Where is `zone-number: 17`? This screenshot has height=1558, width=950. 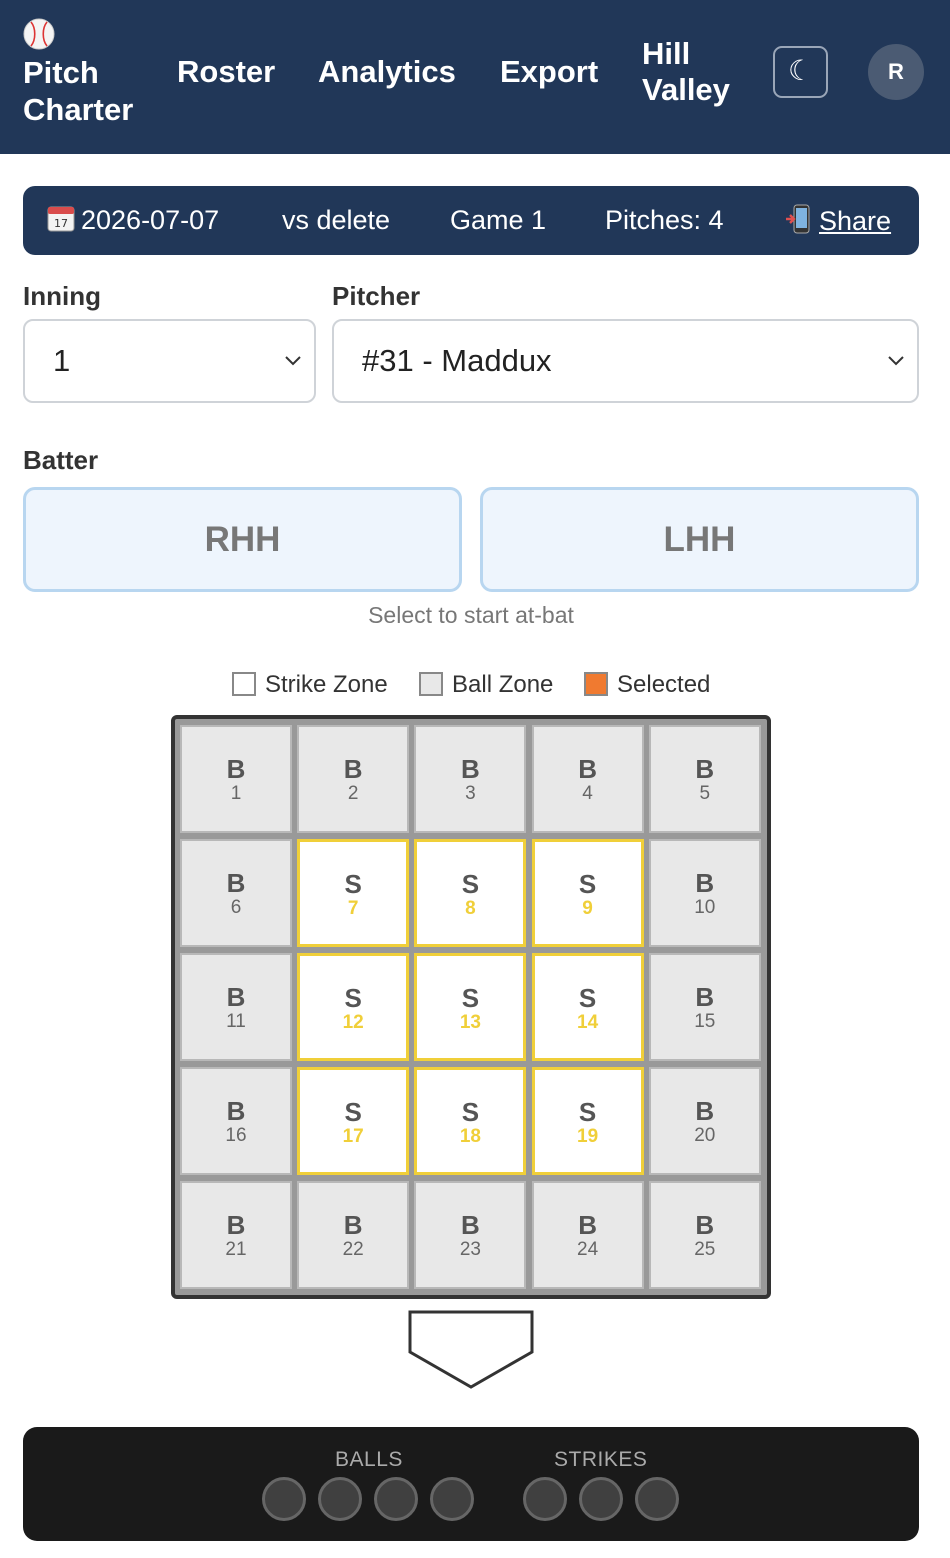
zone-number: 17 is located at coordinates (353, 1136).